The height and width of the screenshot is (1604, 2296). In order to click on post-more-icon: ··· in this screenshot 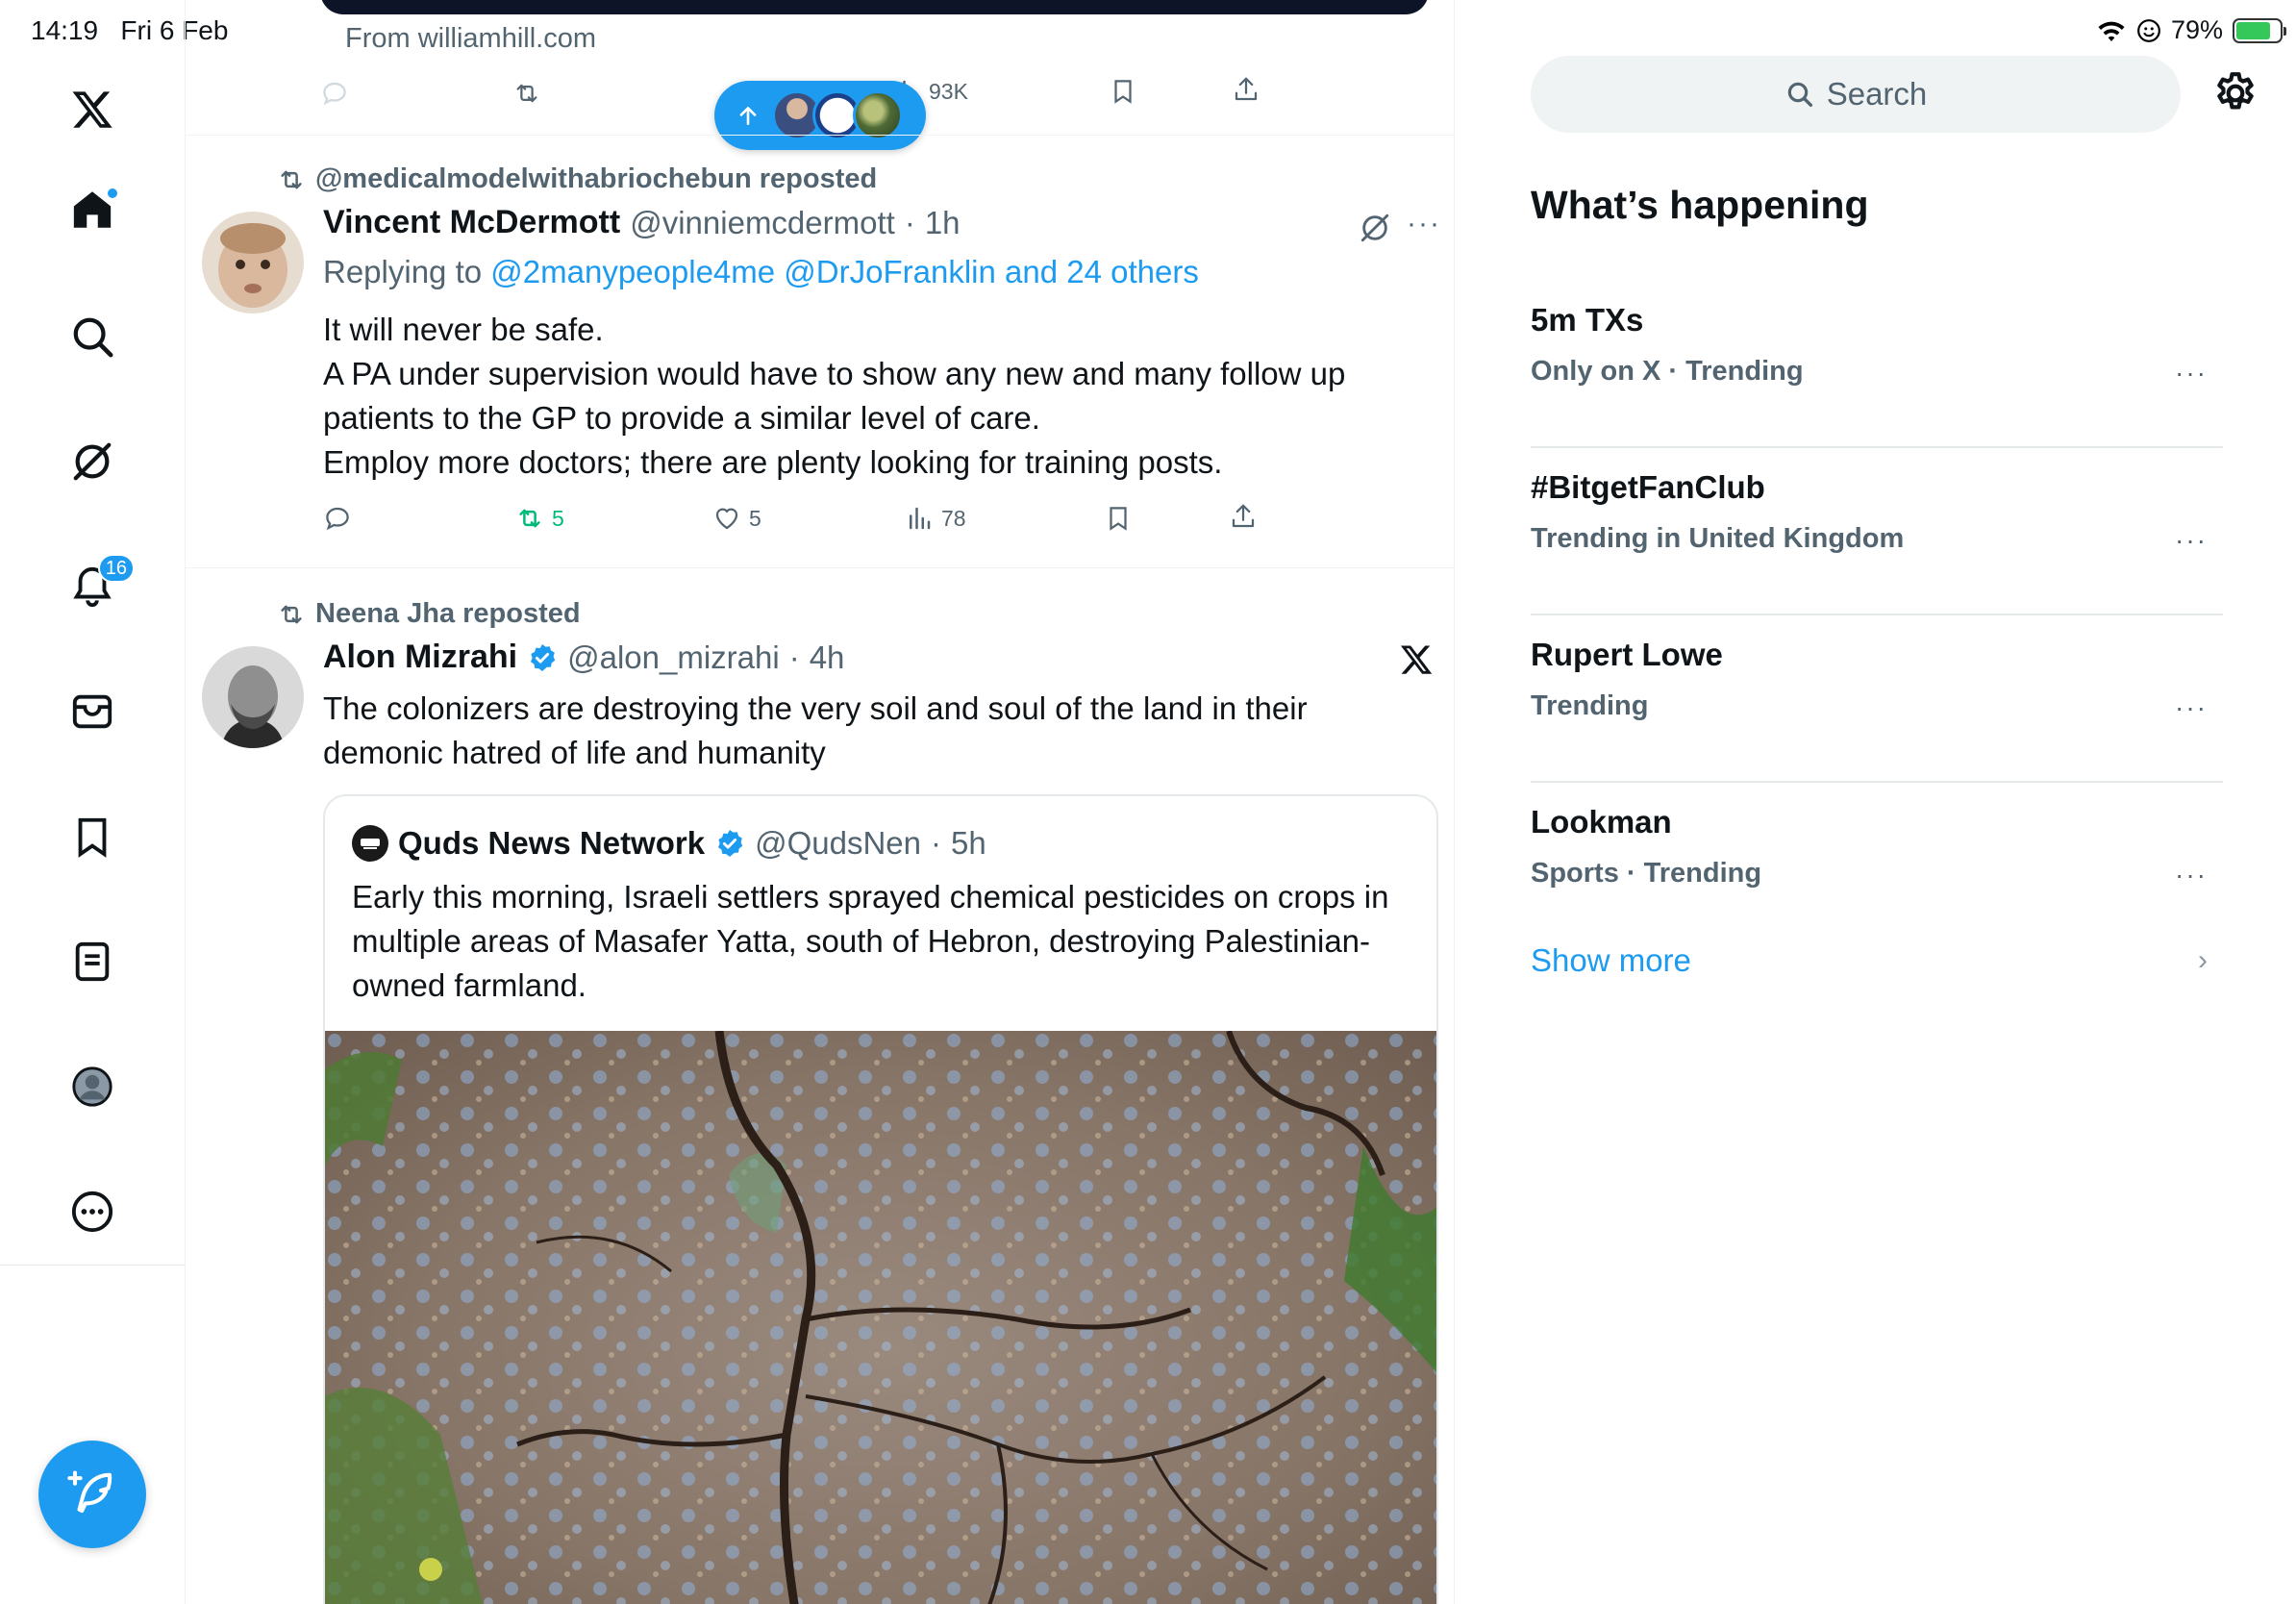, I will do `click(1424, 224)`.